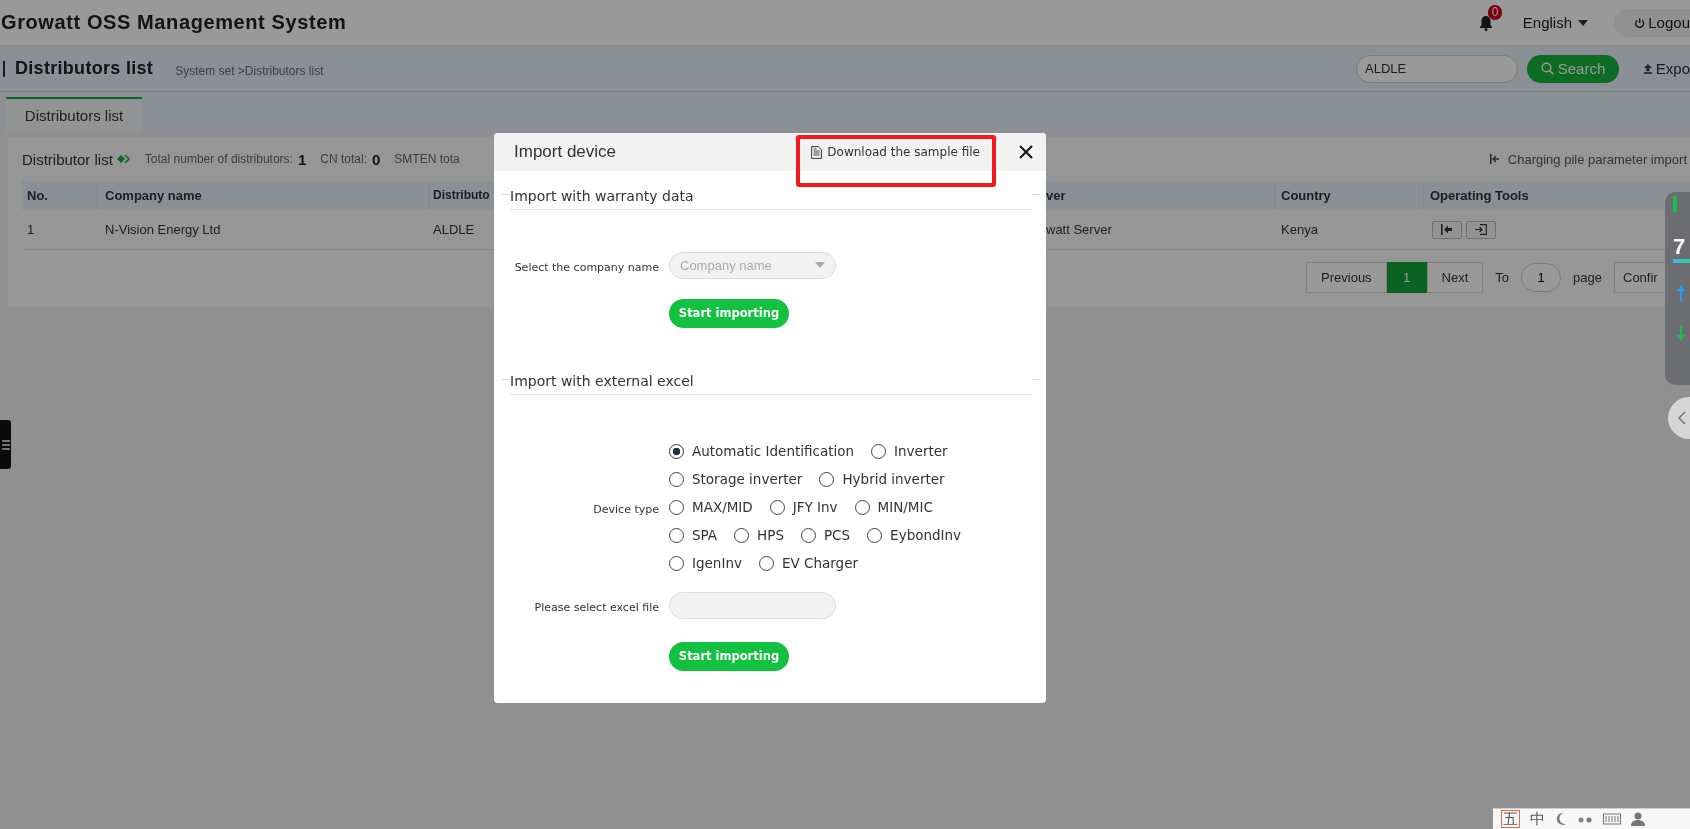  I want to click on radio-option: MIN/MIC, so click(893, 507).